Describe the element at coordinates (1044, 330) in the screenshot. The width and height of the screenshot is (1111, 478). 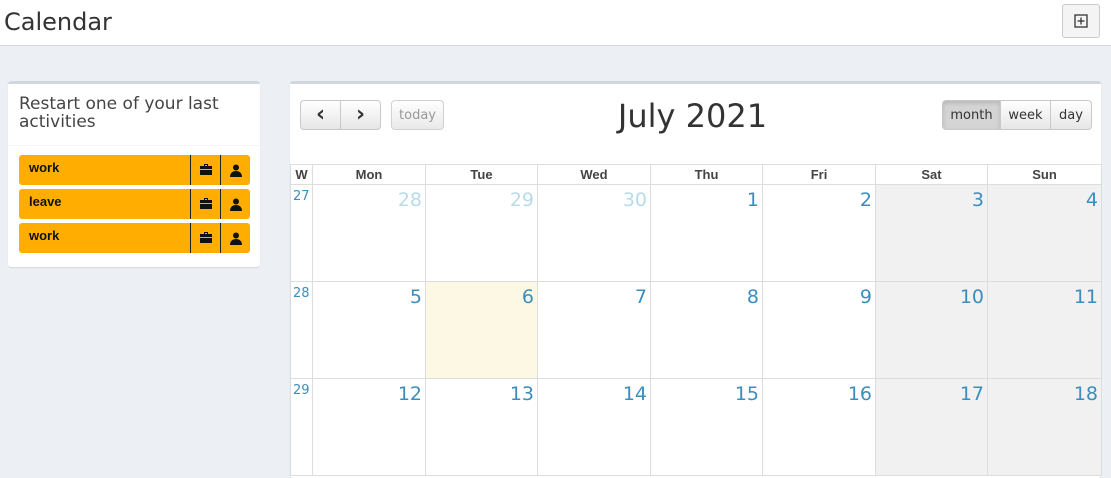
I see `day-cell: 11` at that location.